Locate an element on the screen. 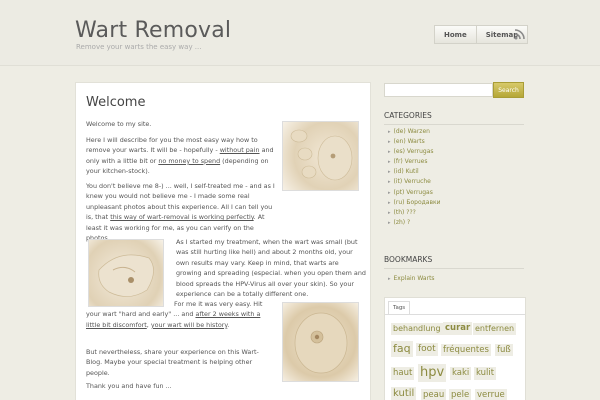 The width and height of the screenshot is (600, 400). tab-divider is located at coordinates (455, 314).